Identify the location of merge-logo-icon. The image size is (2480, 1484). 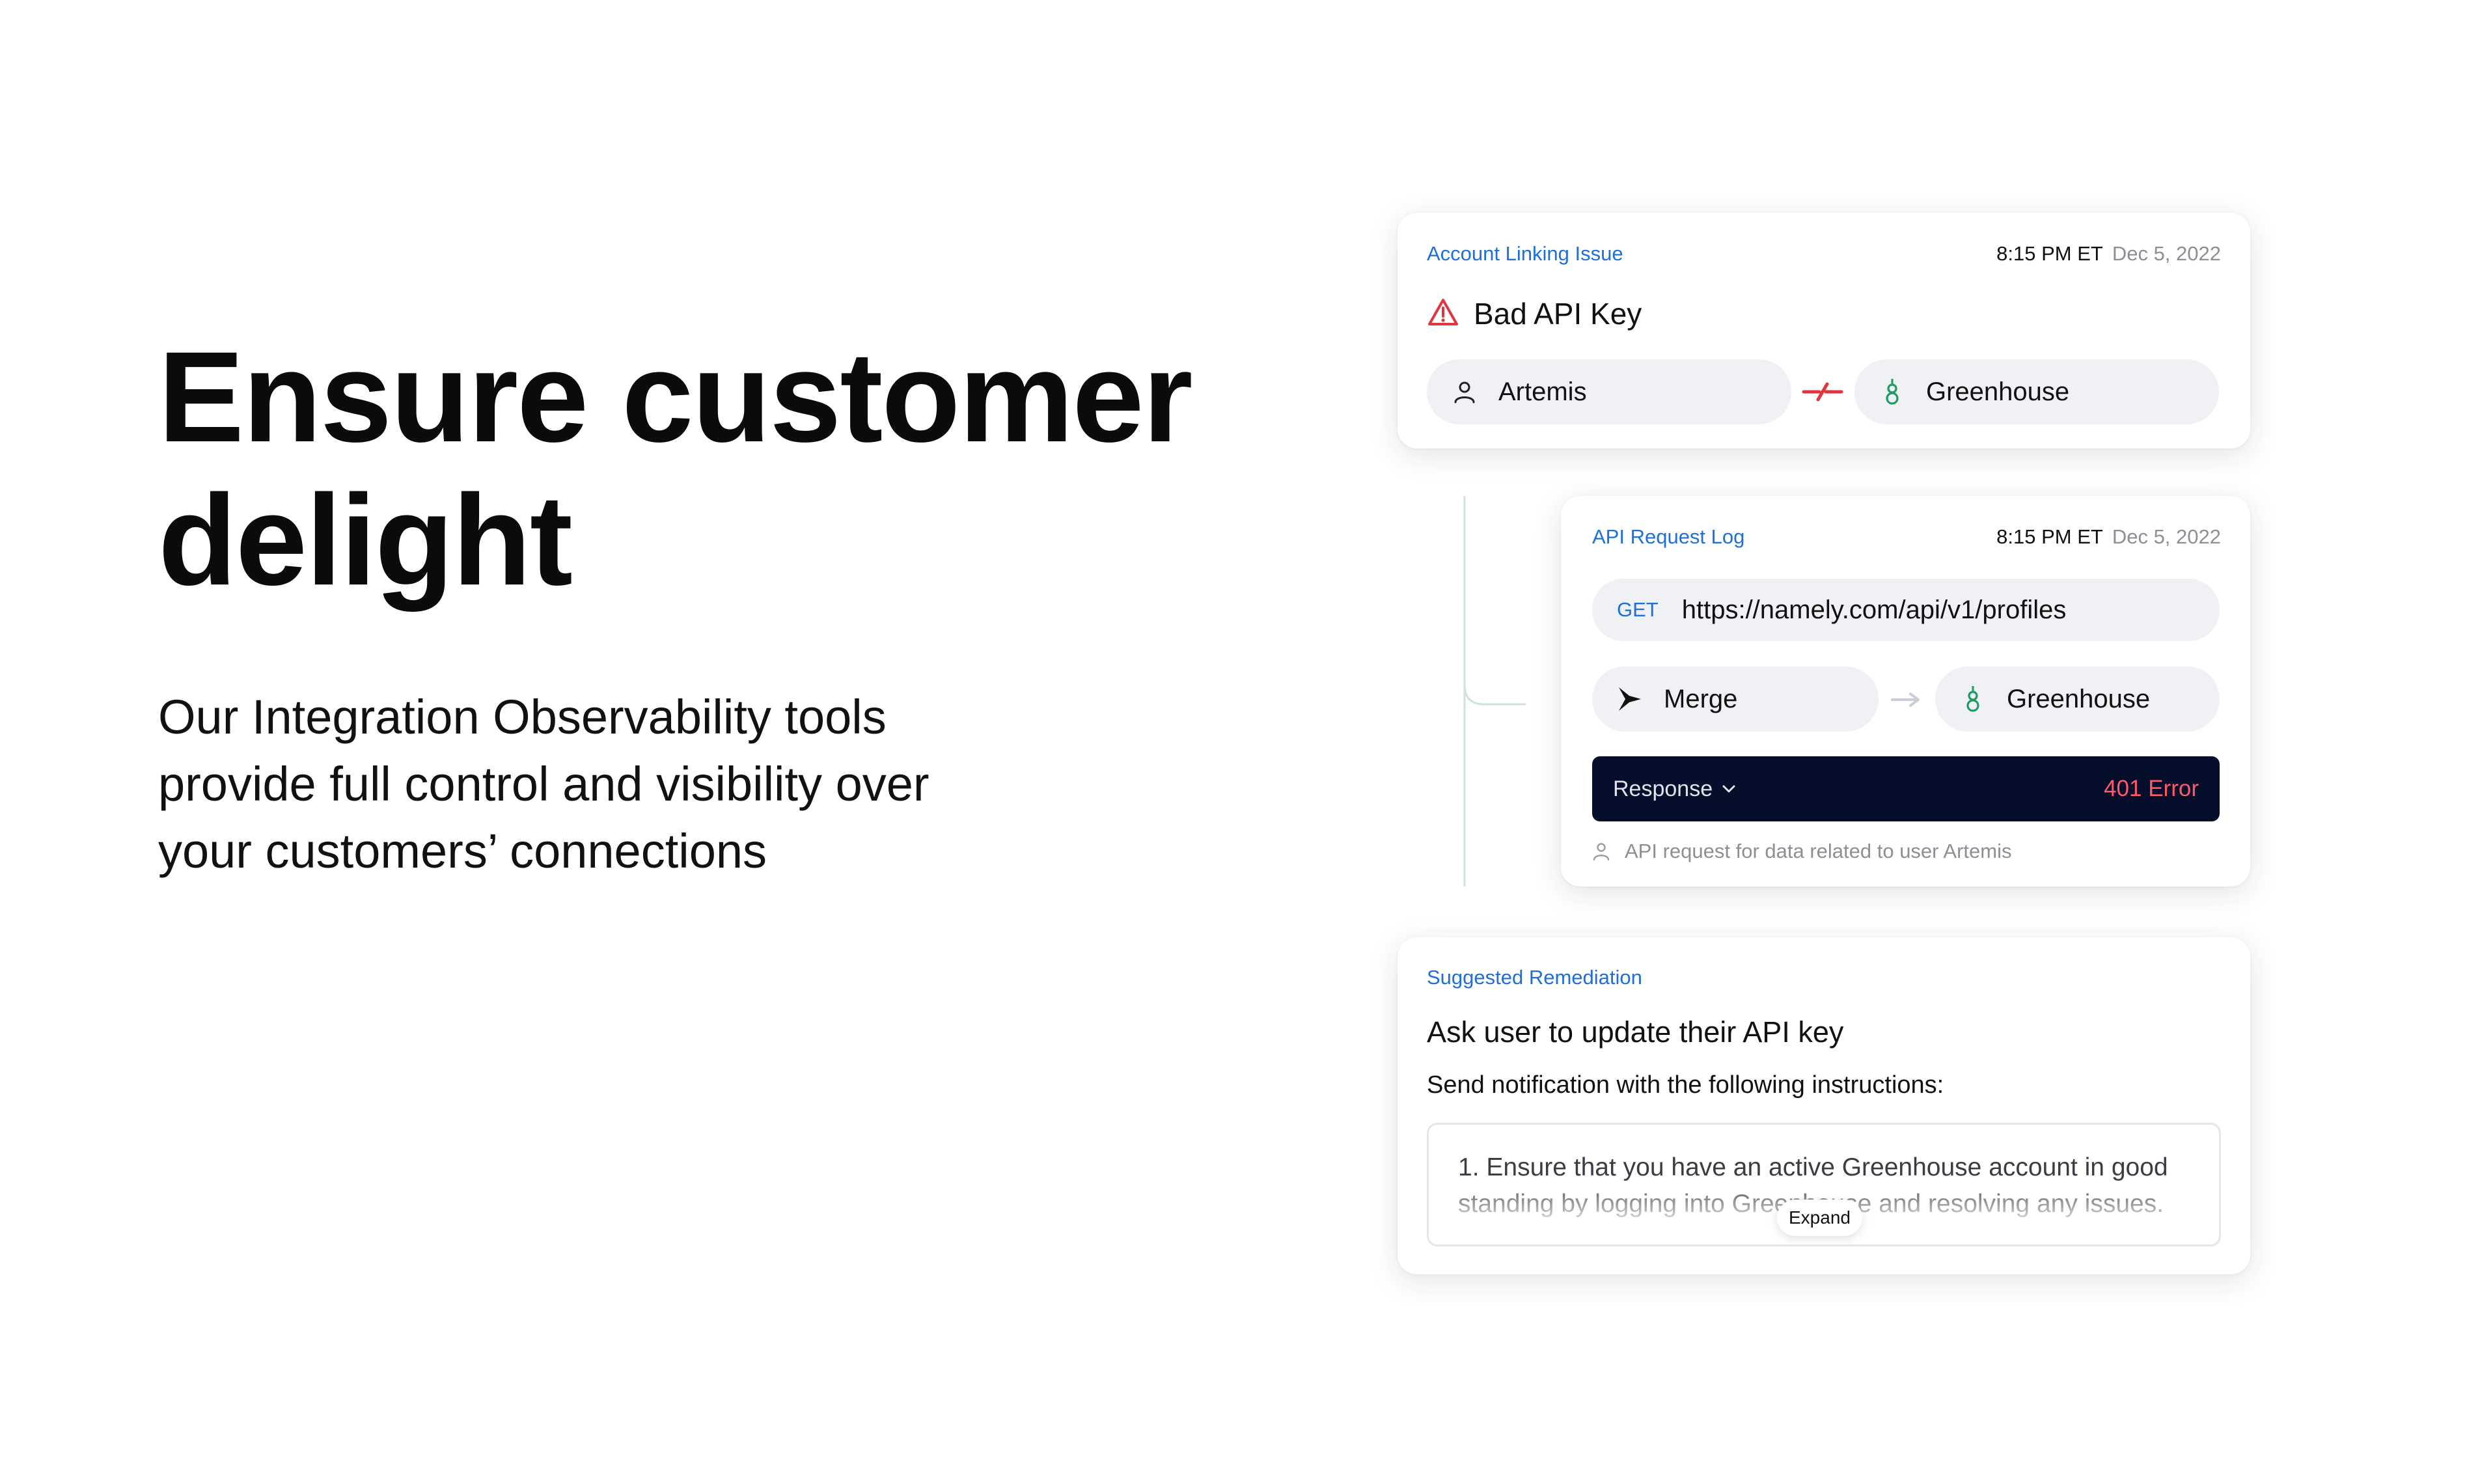
(1630, 699).